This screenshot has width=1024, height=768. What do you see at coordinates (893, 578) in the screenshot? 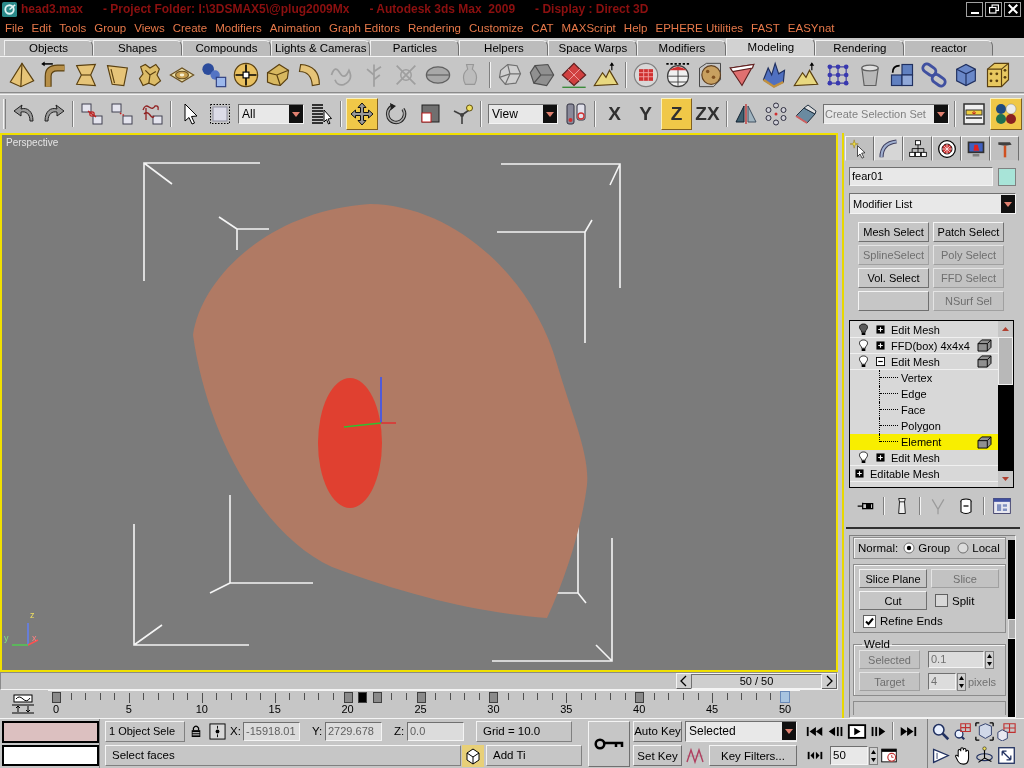
I see `slice-plane-button: Slice Plane` at bounding box center [893, 578].